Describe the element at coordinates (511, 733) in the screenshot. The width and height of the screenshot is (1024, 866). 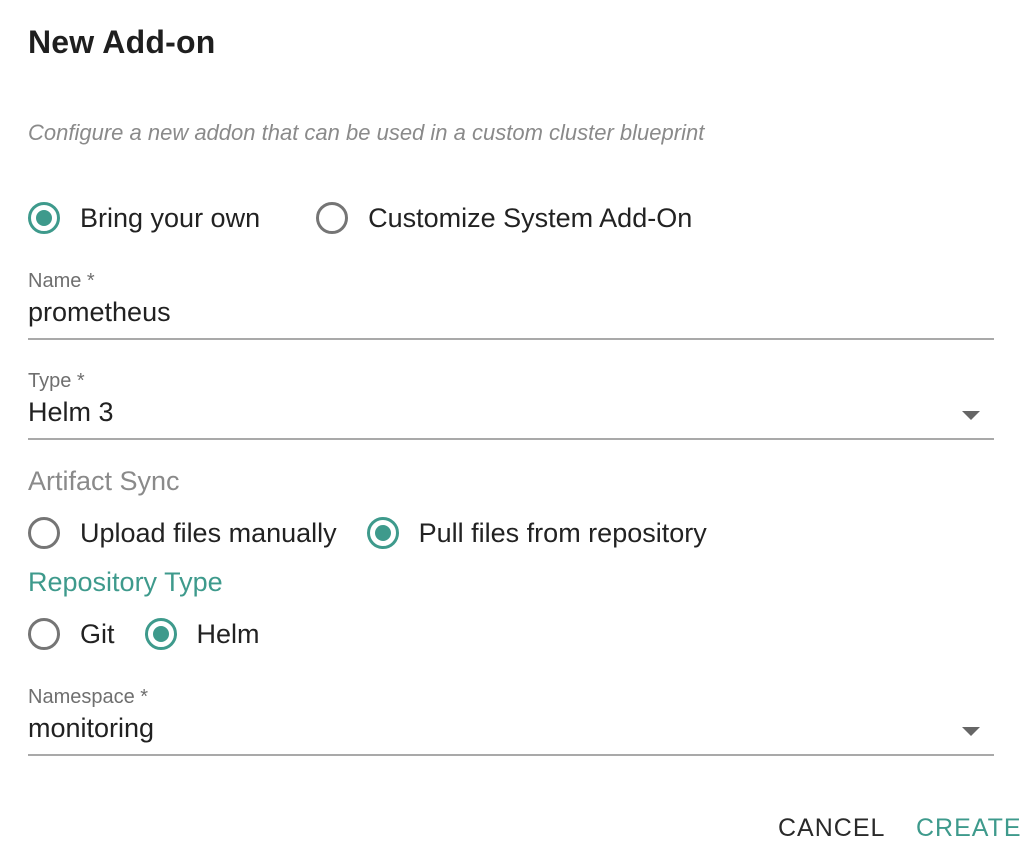
I see `namespace-select-value: monitoring` at that location.